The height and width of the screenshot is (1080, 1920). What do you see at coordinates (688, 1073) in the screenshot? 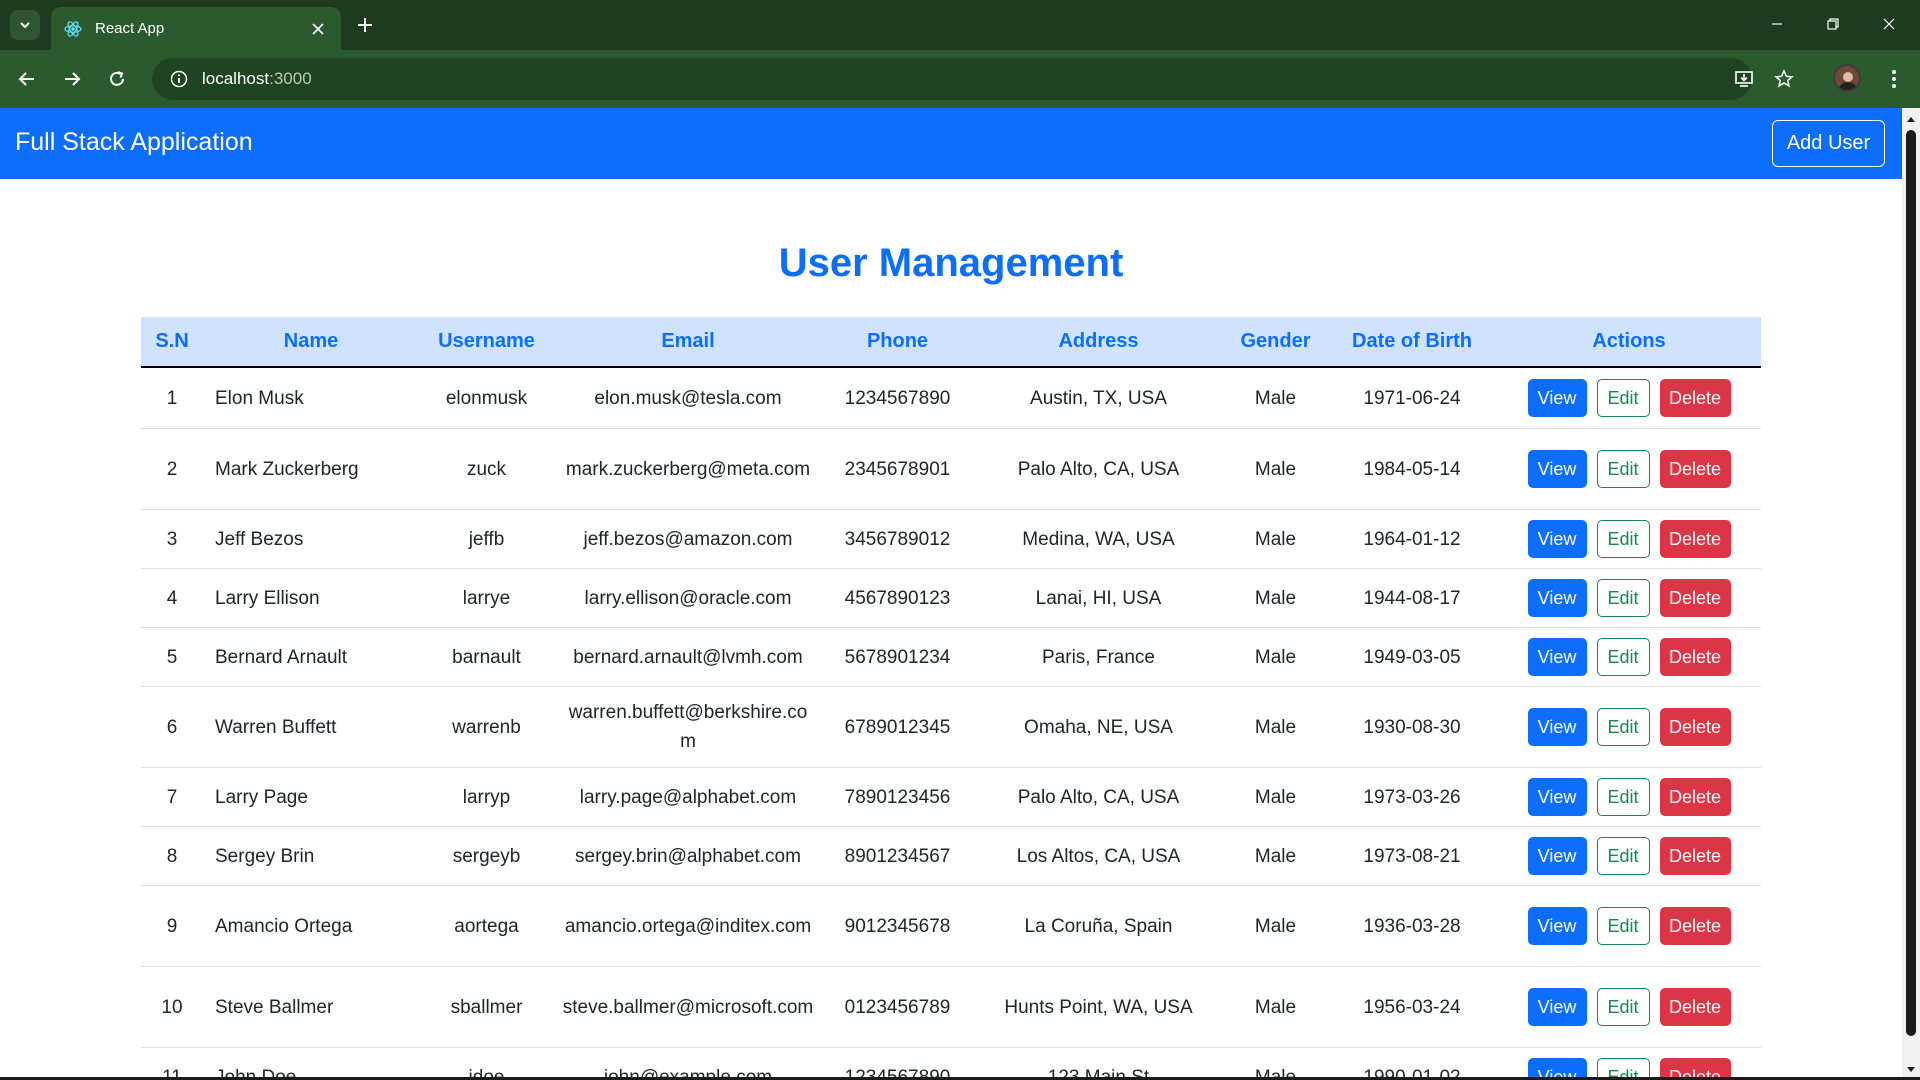
I see `cell-email: john@example.com` at bounding box center [688, 1073].